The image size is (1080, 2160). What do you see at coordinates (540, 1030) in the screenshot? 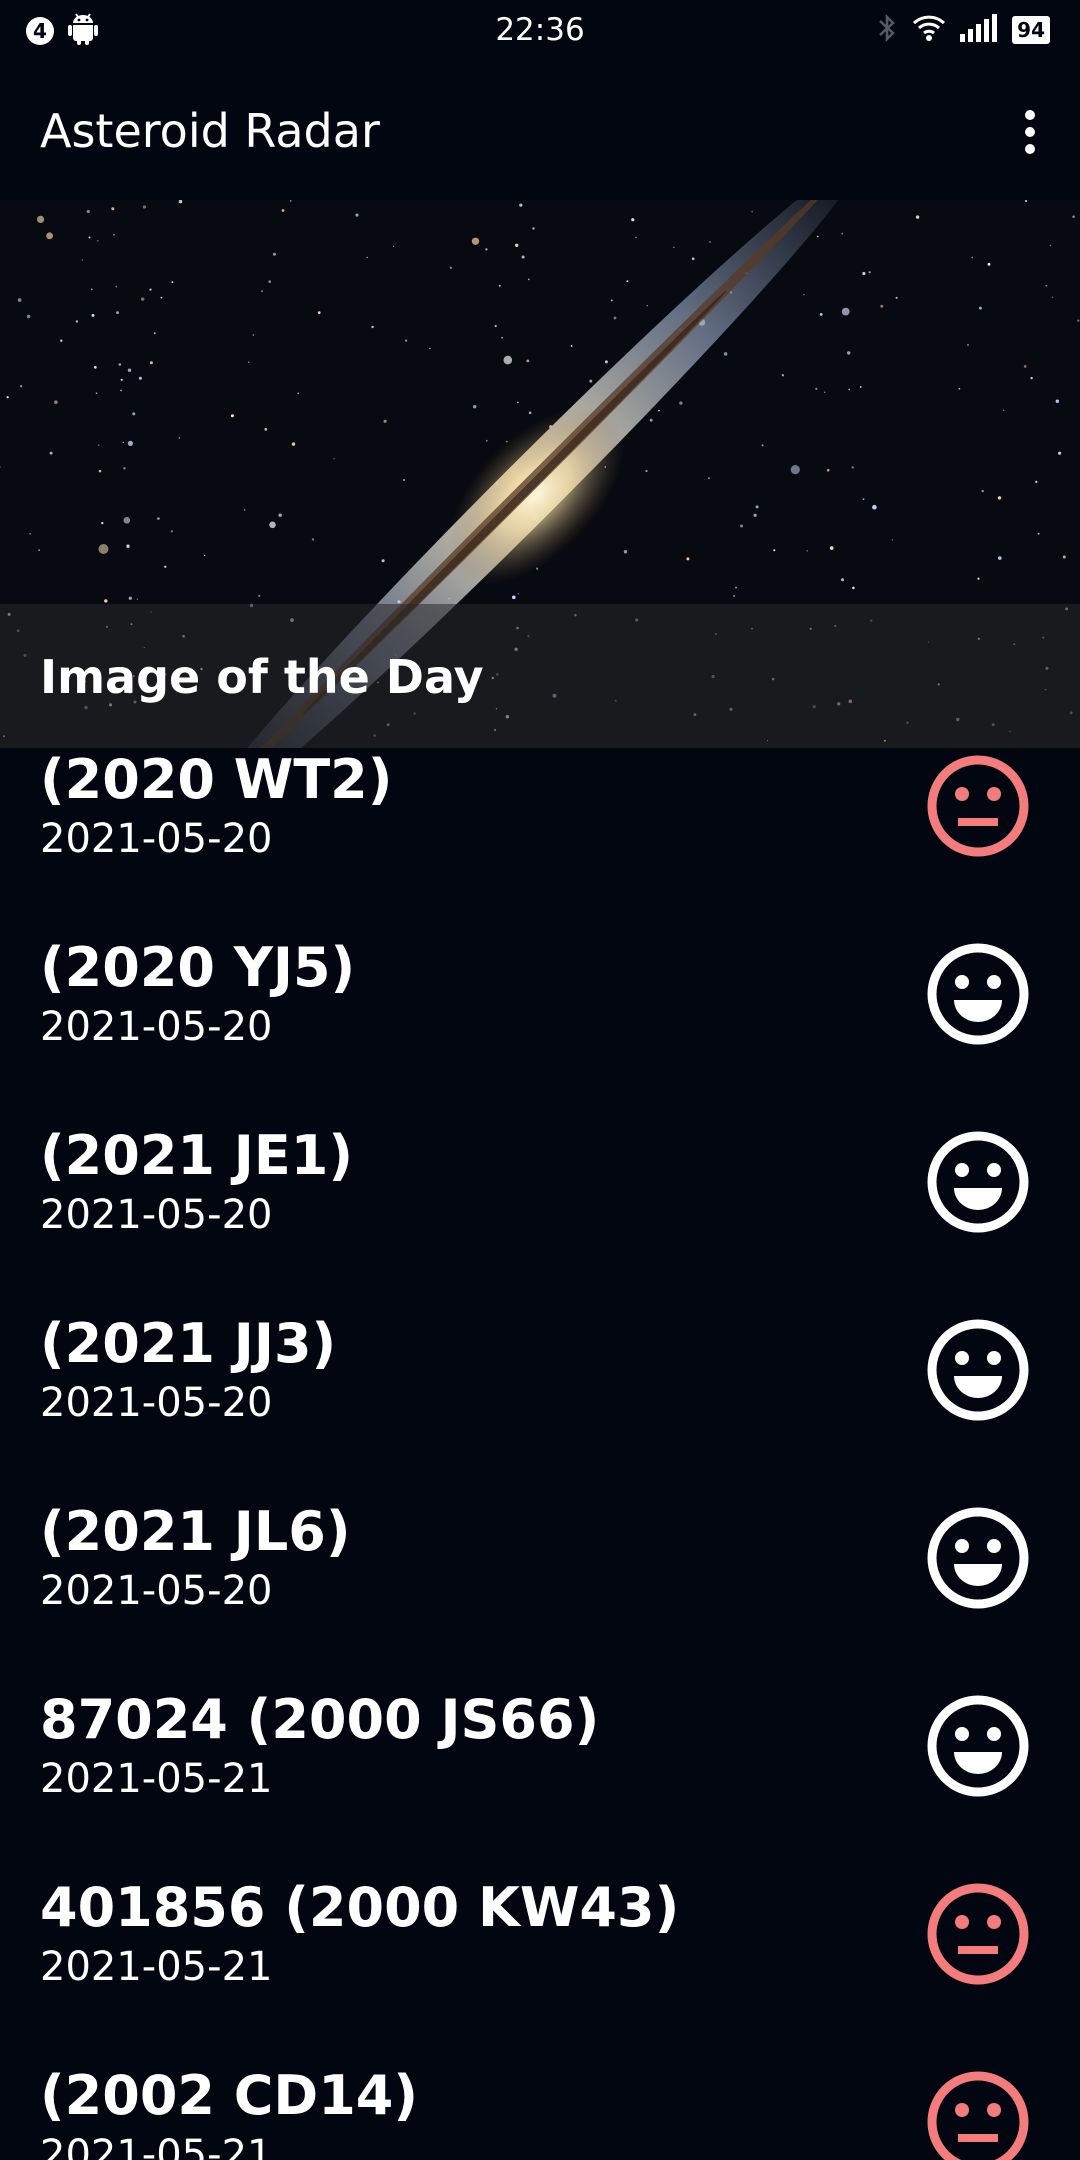
I see `asteroid-list-item: (2020 YJ5) 2021-05-20` at bounding box center [540, 1030].